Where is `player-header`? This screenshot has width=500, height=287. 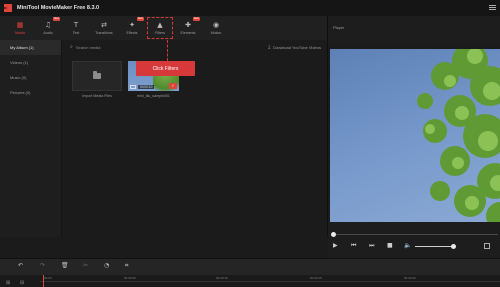
player-header is located at coordinates (414, 30).